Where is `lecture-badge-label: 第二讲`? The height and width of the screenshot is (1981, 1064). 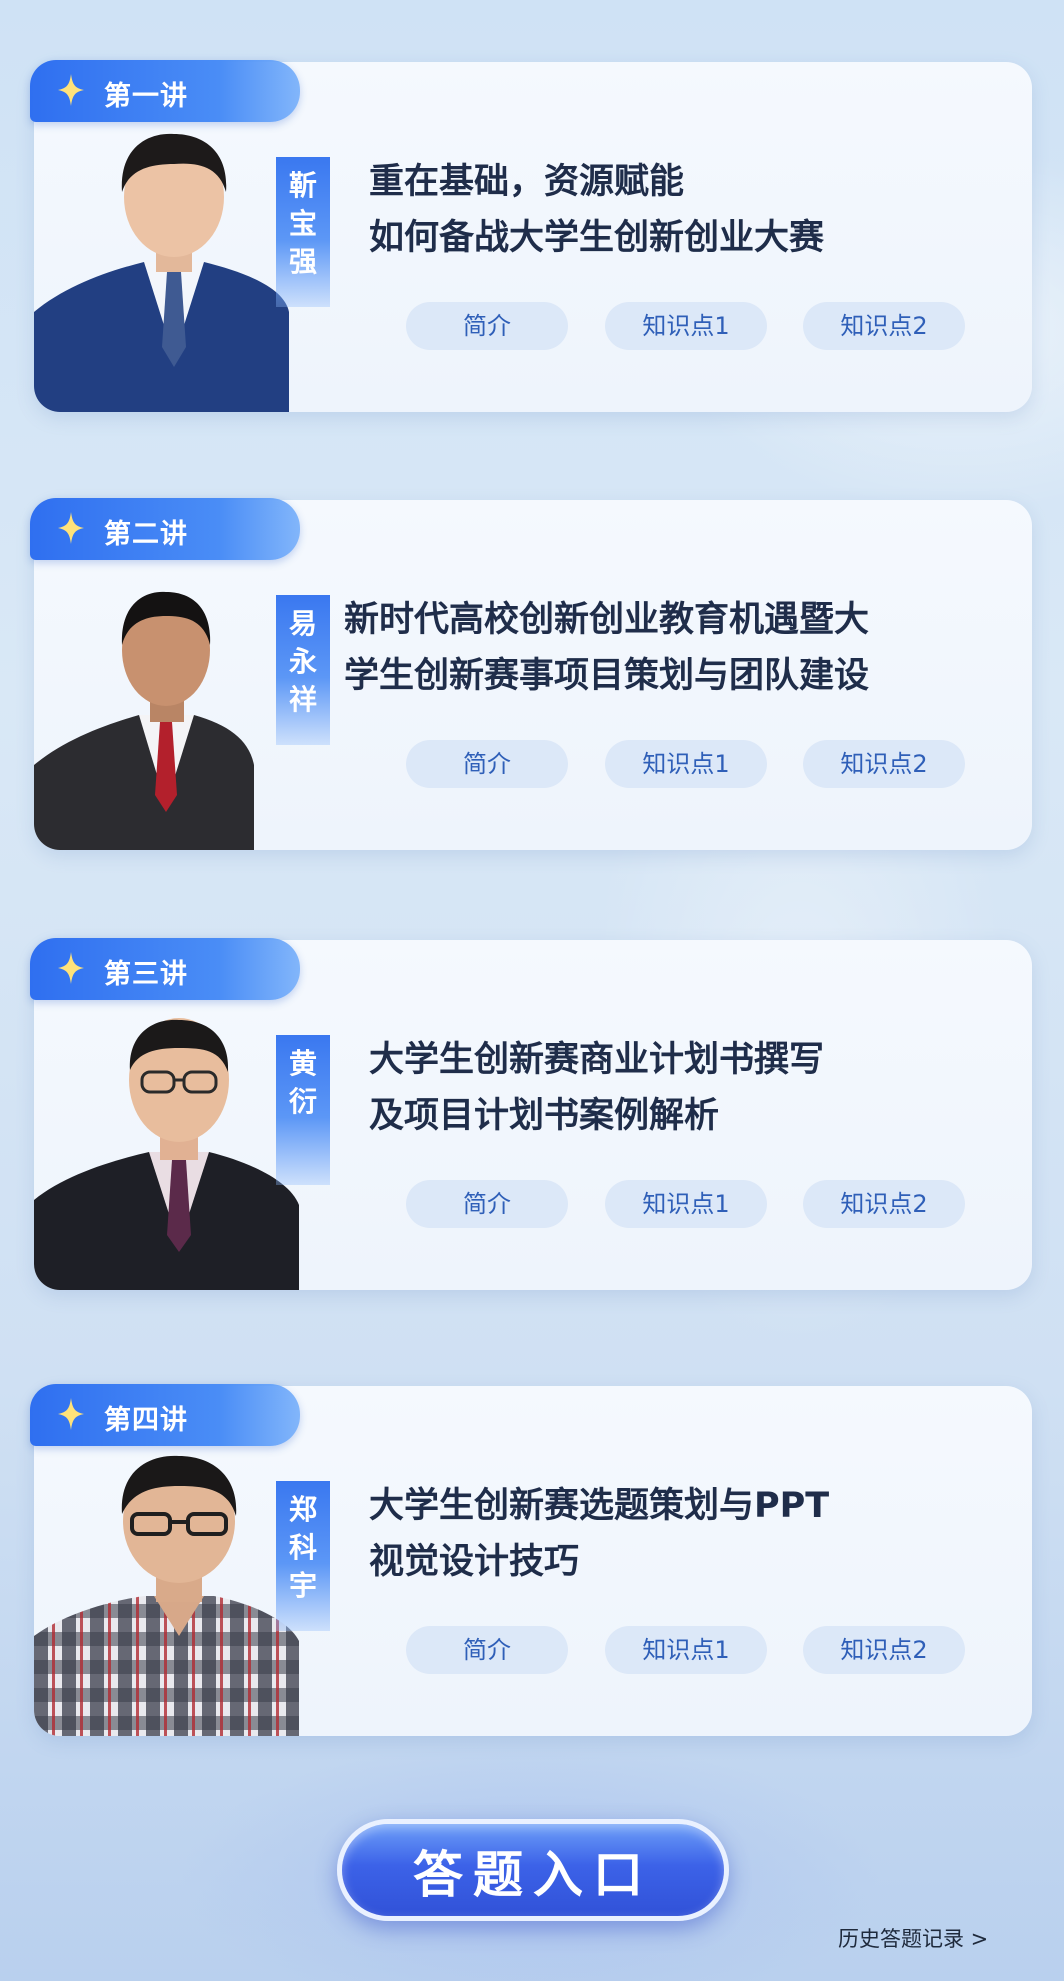
lecture-badge-label: 第二讲 is located at coordinates (146, 534).